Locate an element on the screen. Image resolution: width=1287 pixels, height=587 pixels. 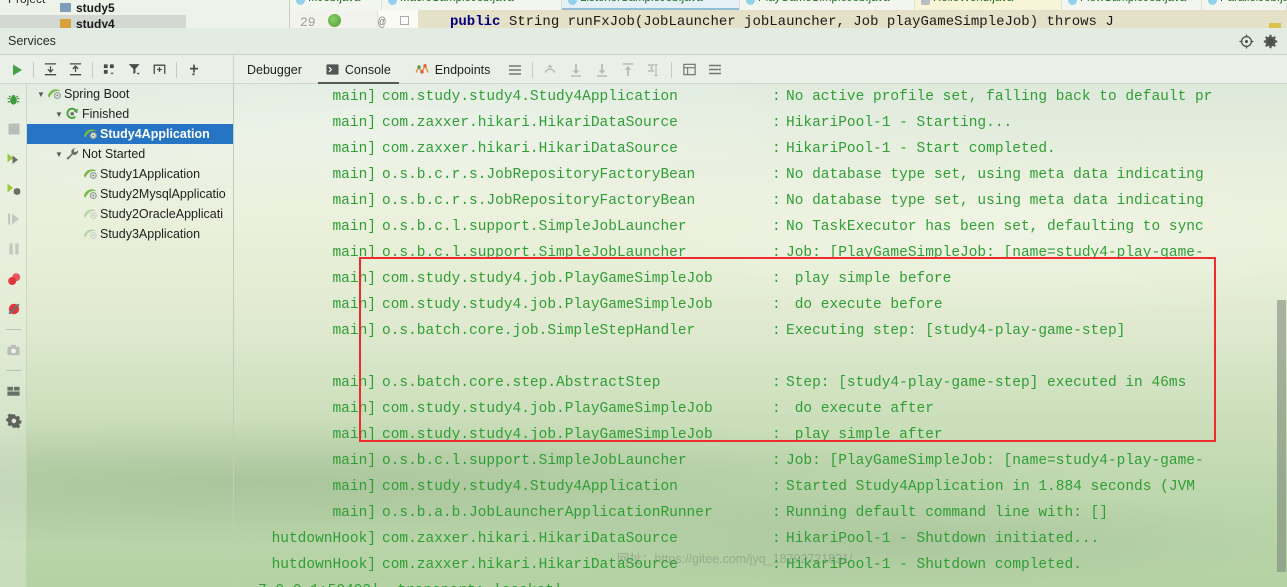
editor-tab: ...Job.java is located at coordinates (336, 5).